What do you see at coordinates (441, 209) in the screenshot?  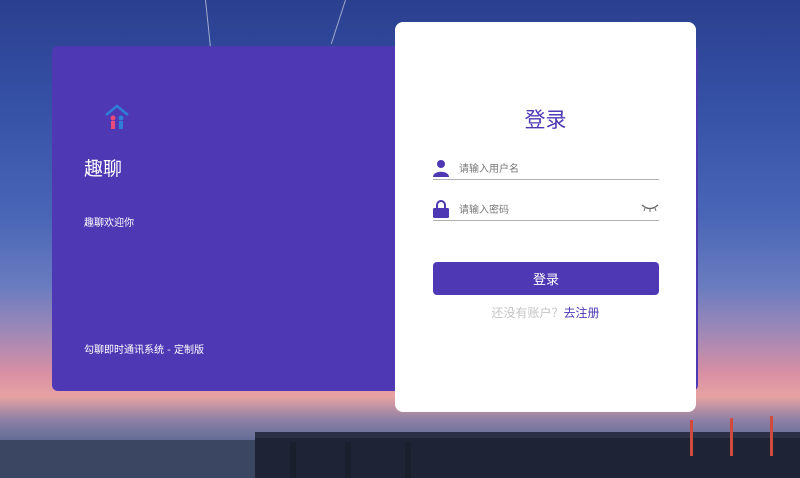 I see `lock-icon` at bounding box center [441, 209].